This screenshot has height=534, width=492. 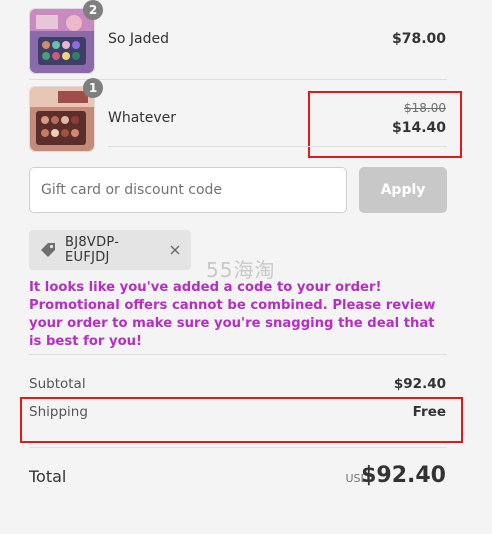 What do you see at coordinates (188, 190) in the screenshot?
I see `discount-code-input: Gift card or discount code` at bounding box center [188, 190].